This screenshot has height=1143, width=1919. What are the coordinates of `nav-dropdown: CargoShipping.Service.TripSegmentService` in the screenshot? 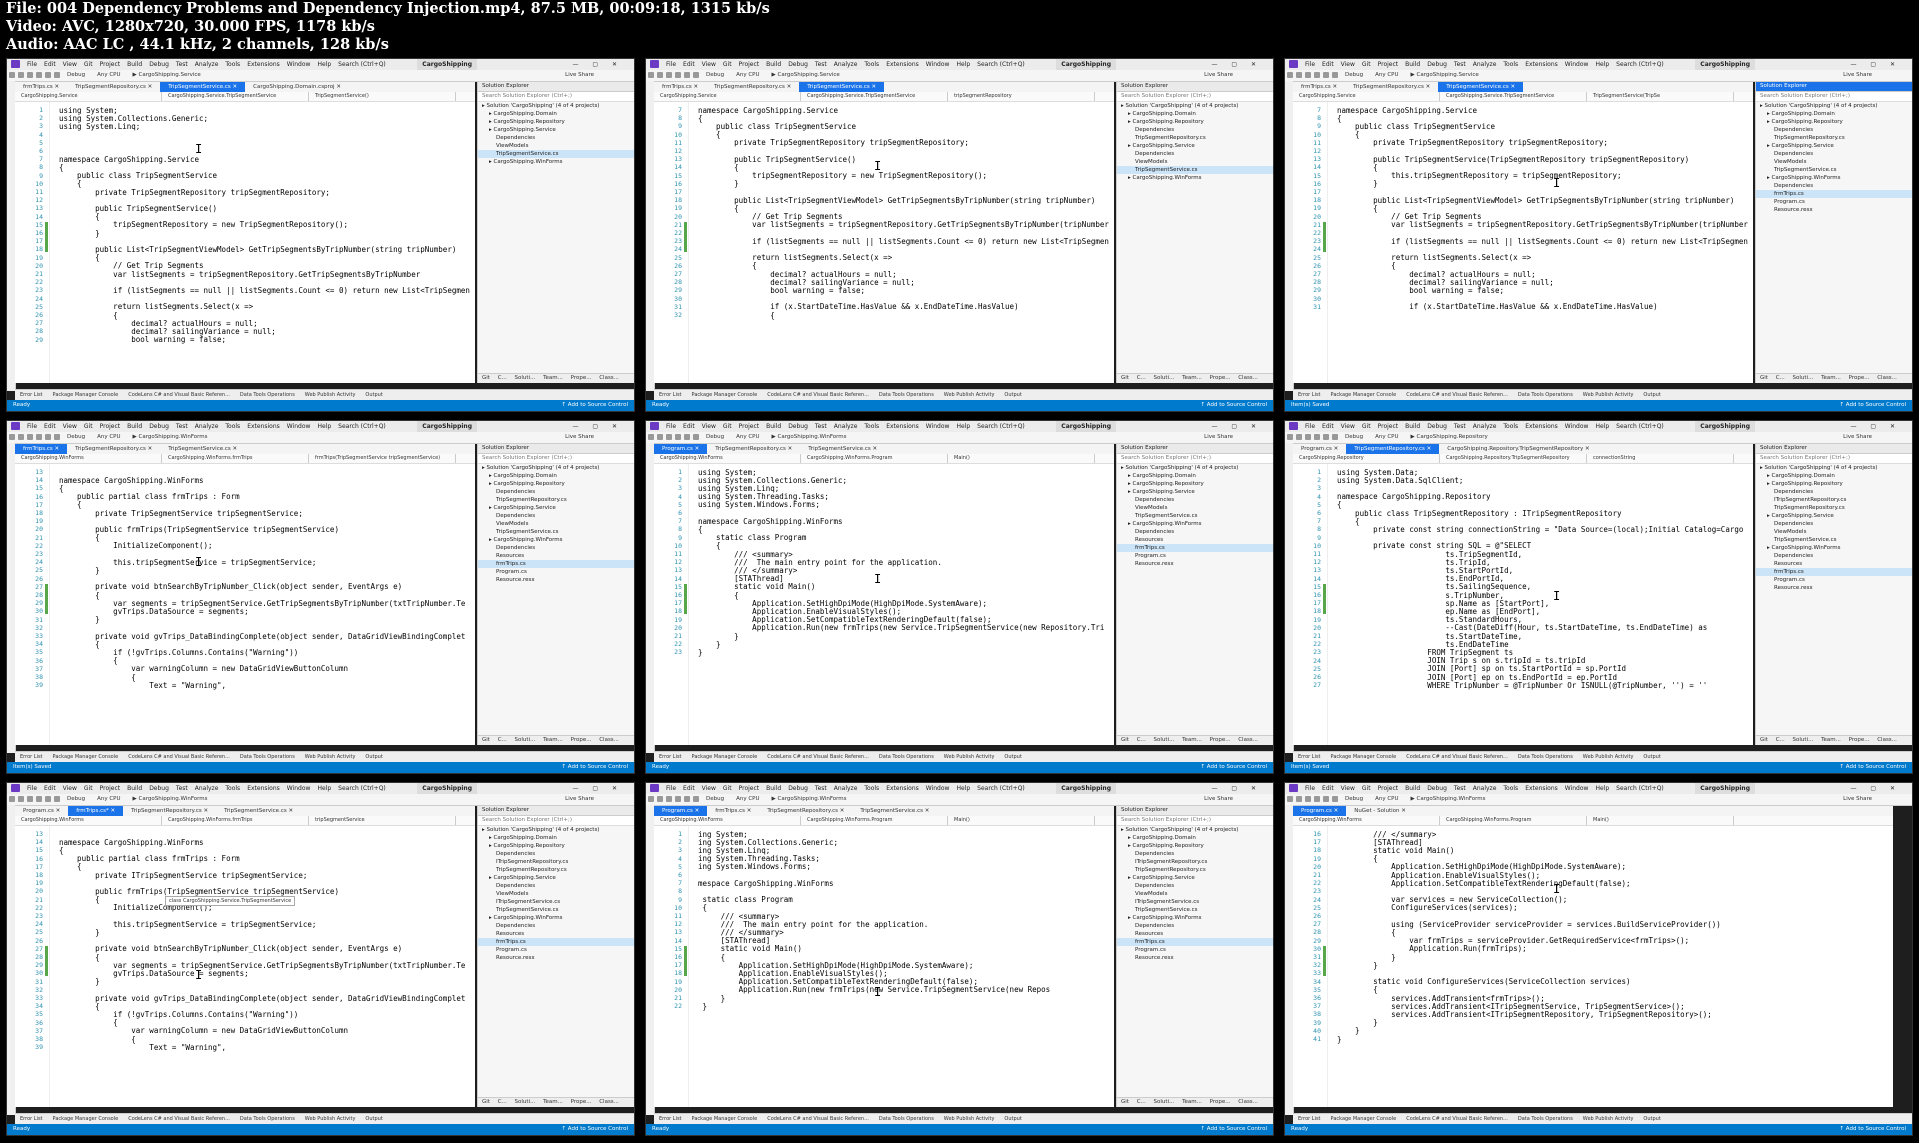 It's located at (874, 96).